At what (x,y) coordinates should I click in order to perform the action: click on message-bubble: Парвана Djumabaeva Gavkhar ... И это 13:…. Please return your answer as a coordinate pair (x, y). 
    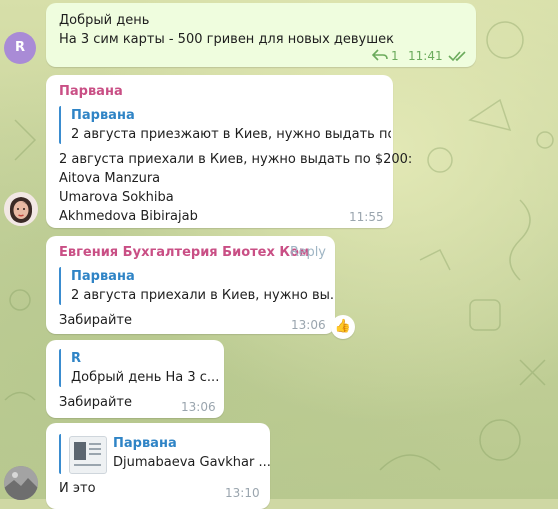
    Looking at the image, I should click on (158, 466).